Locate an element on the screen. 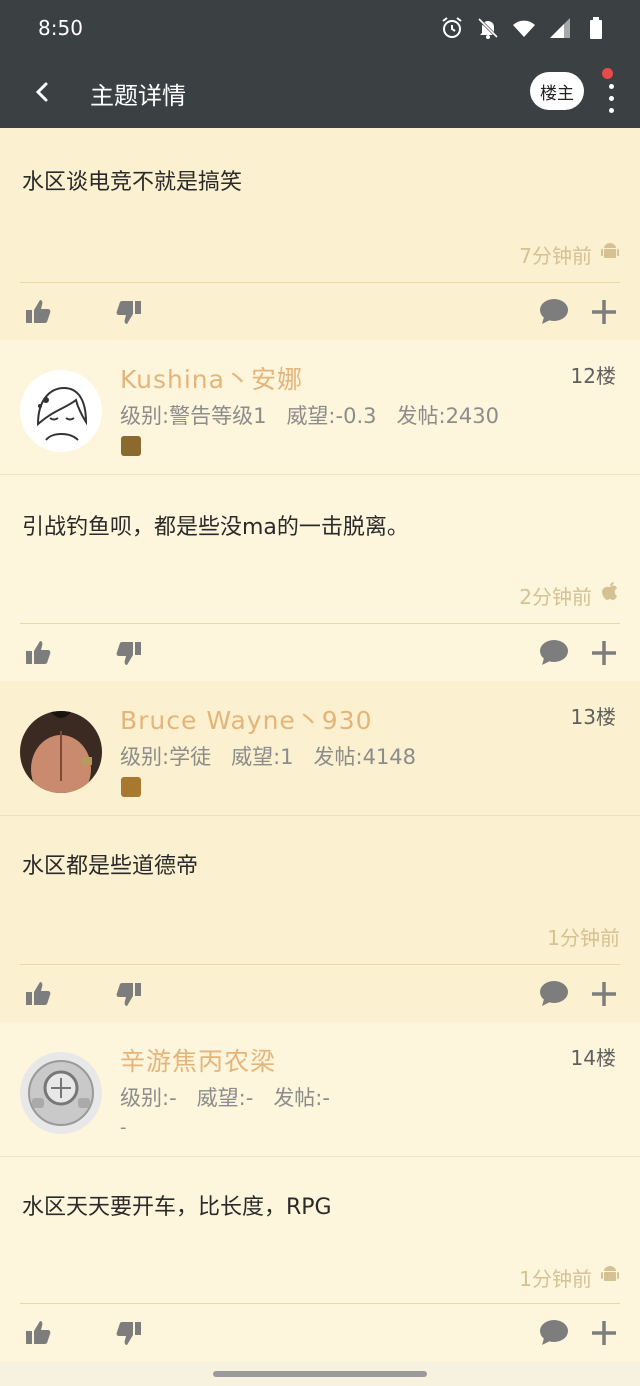  user-level: 级别:学徒 is located at coordinates (166, 757).